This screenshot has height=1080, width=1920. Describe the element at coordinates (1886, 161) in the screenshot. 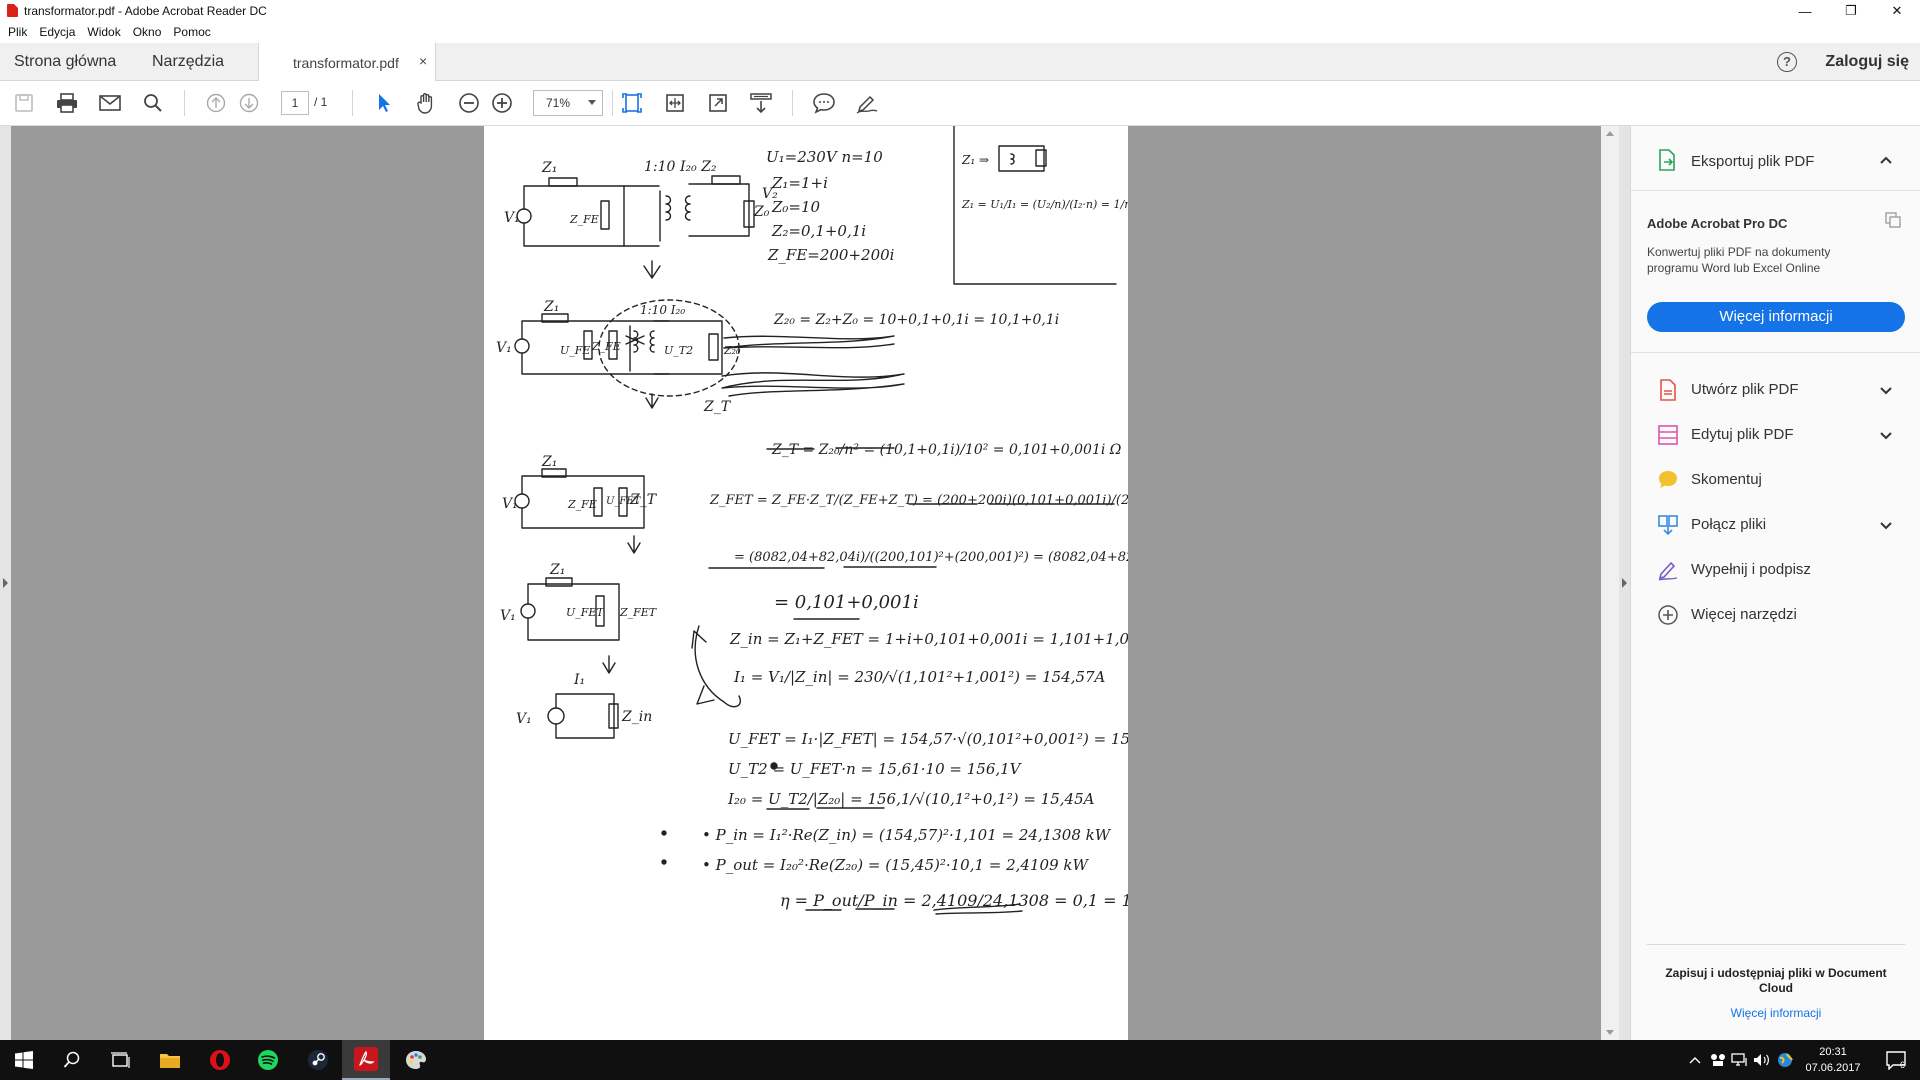

I see `chevron-up-icon` at that location.